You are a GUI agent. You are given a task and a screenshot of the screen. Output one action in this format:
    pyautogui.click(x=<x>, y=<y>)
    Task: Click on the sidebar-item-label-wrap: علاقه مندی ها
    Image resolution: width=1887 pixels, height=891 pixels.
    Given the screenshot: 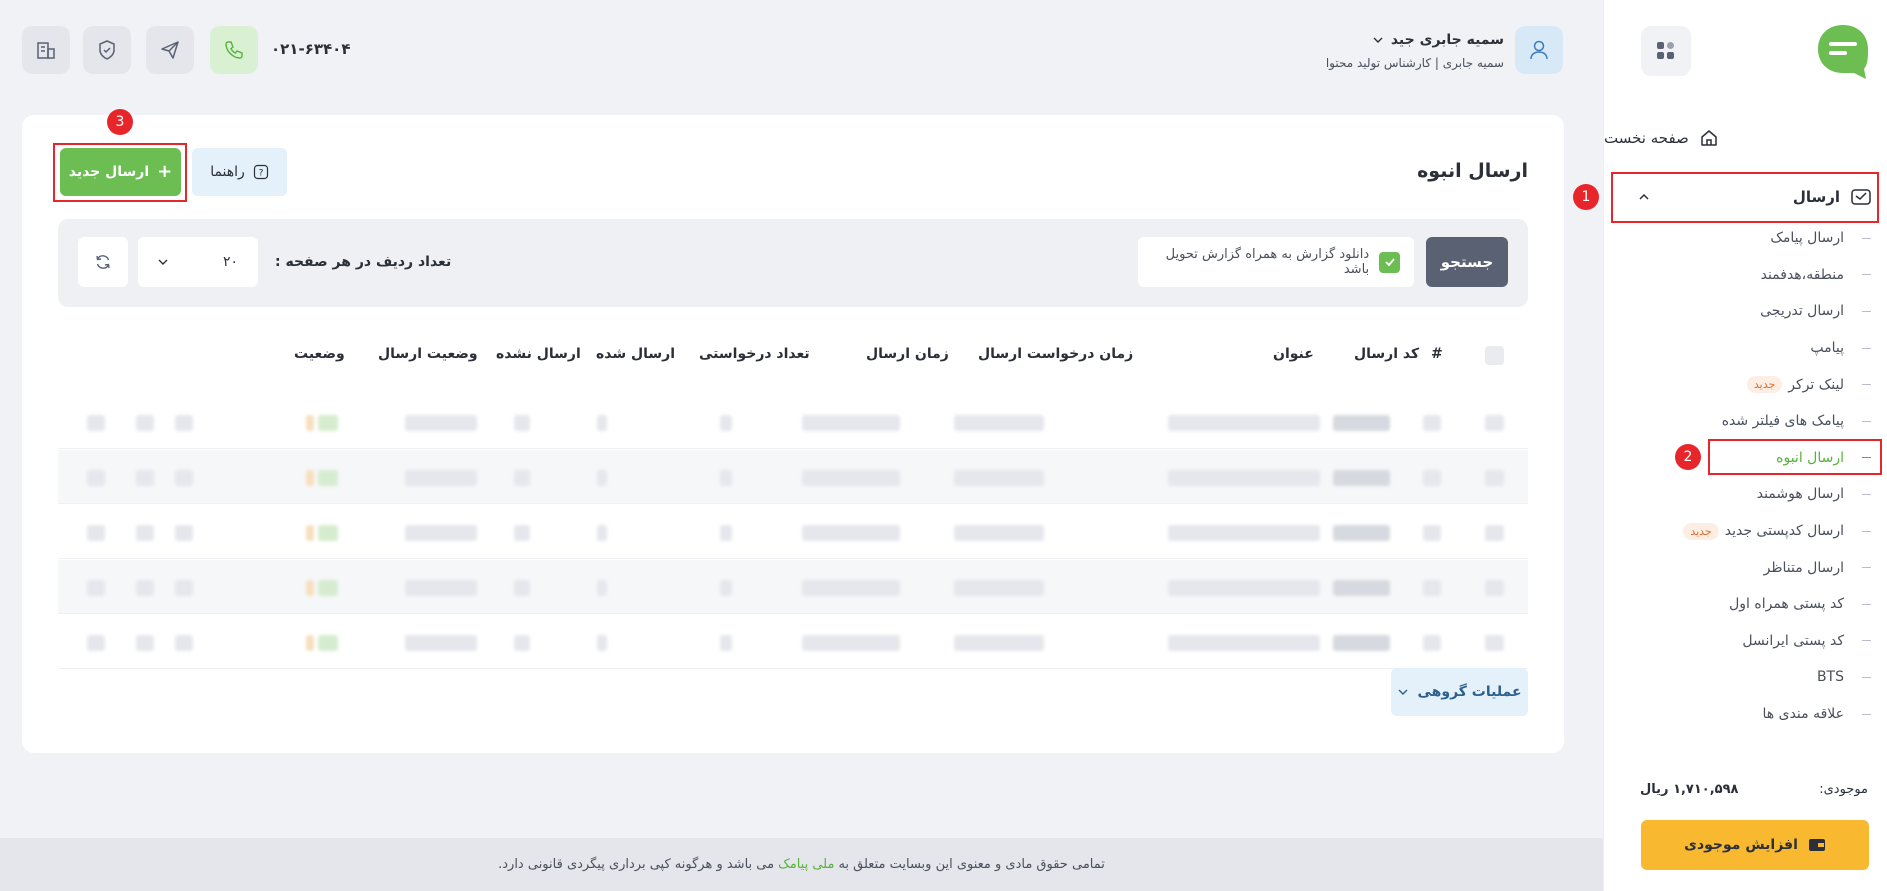 What is the action you would take?
    pyautogui.click(x=1803, y=714)
    